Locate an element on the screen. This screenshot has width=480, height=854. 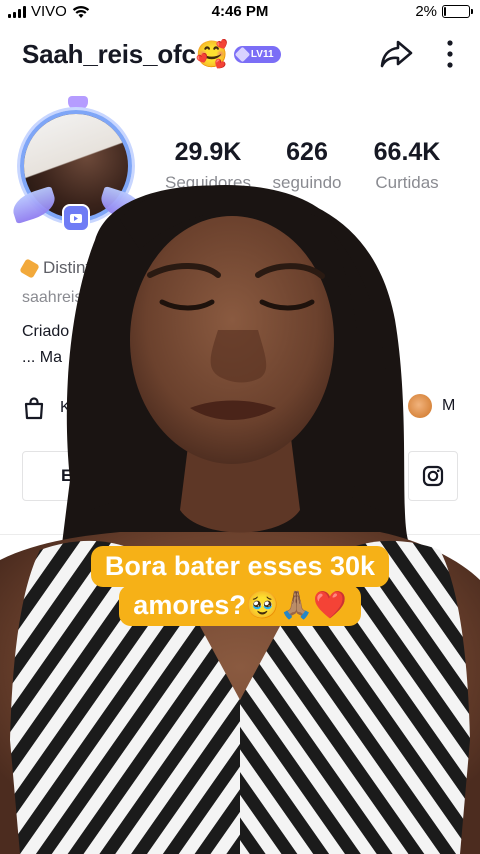
username: Saah_reis_ofc🥰 is located at coordinates (125, 53).